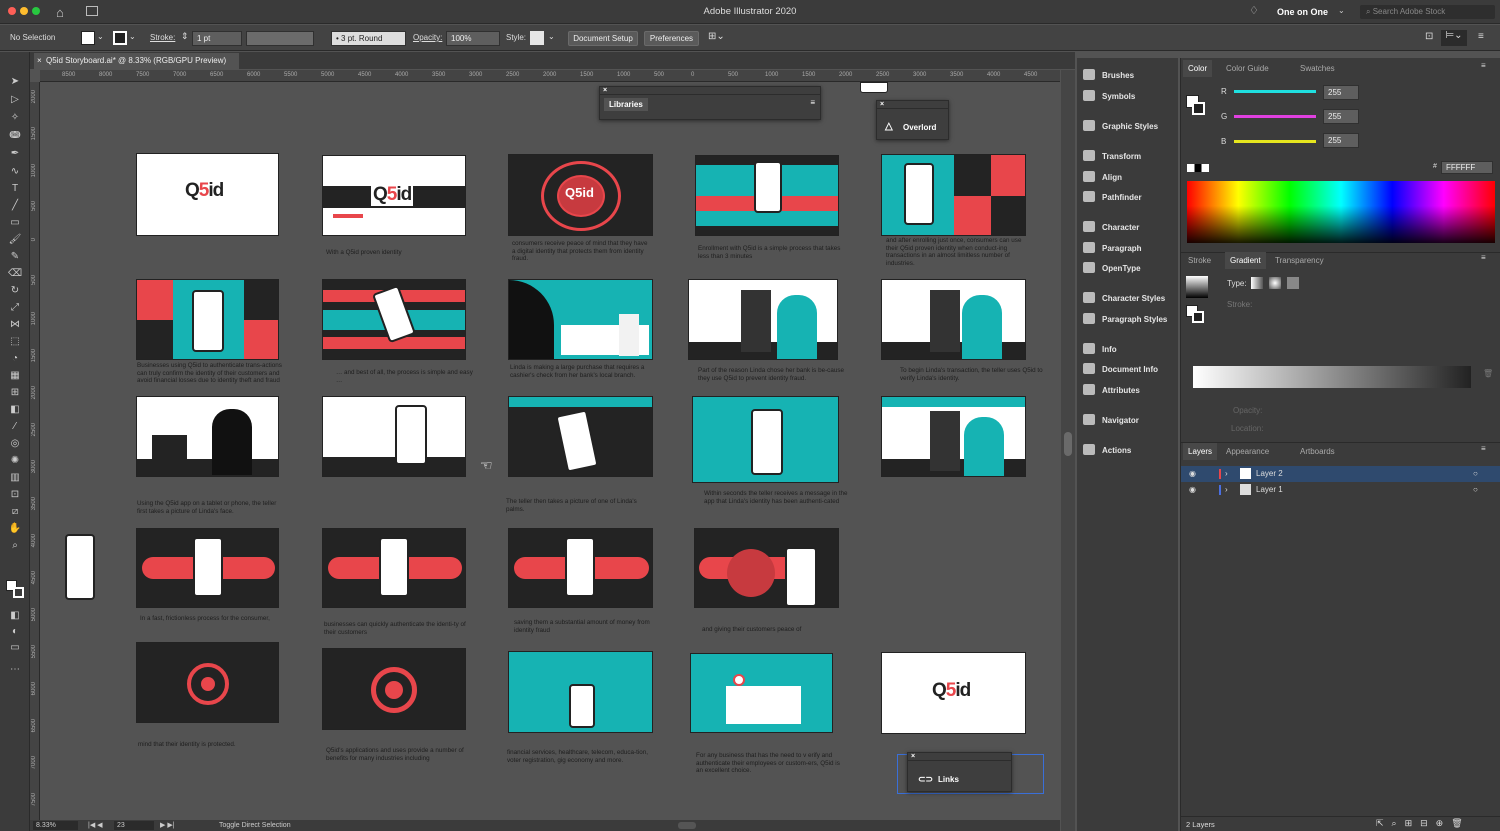  Describe the element at coordinates (134, 825) in the screenshot. I see `artboard-number-field: 23` at that location.